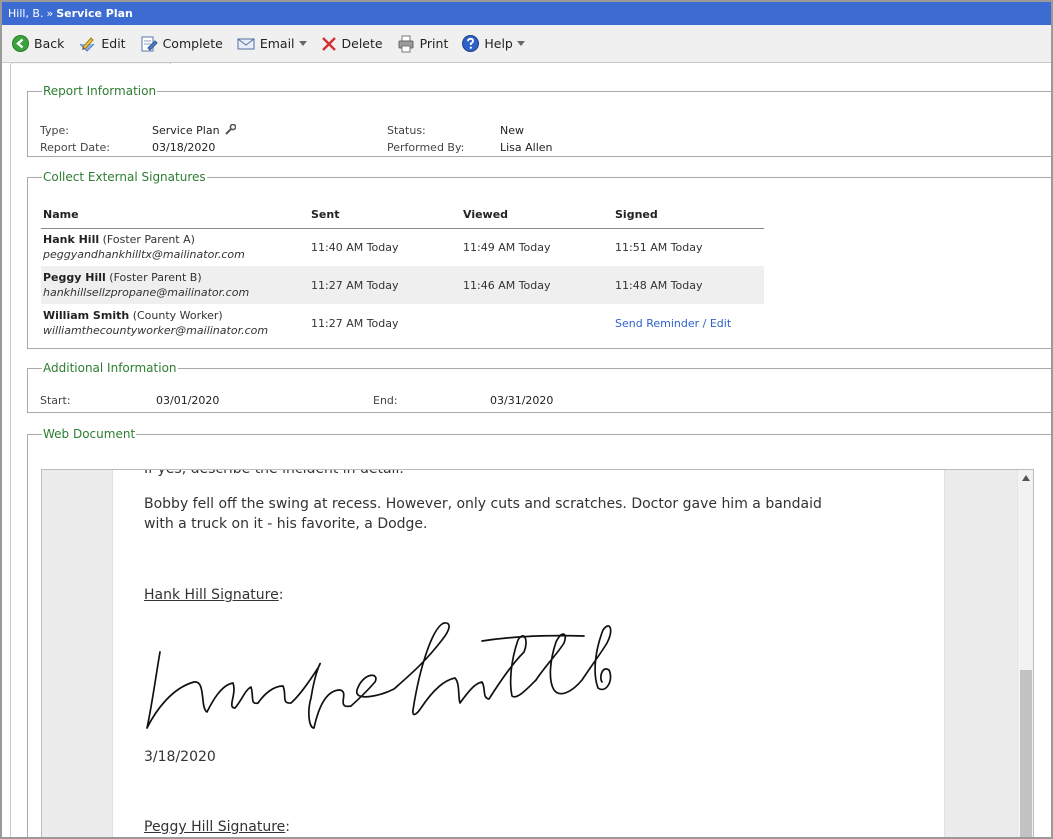 This screenshot has height=839, width=1053. Describe the element at coordinates (180, 757) in the screenshot. I see `hank-signature-date: 3/18/2020` at that location.